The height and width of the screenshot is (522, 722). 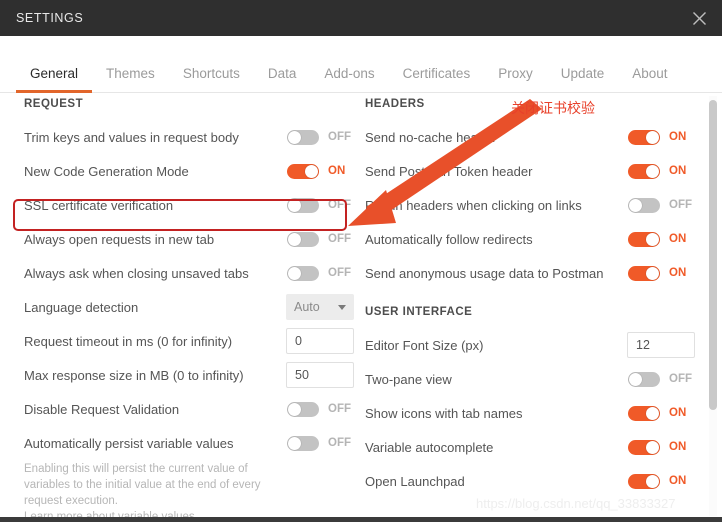 What do you see at coordinates (361, 18) in the screenshot?
I see `window-titlebar: SETTINGS` at bounding box center [361, 18].